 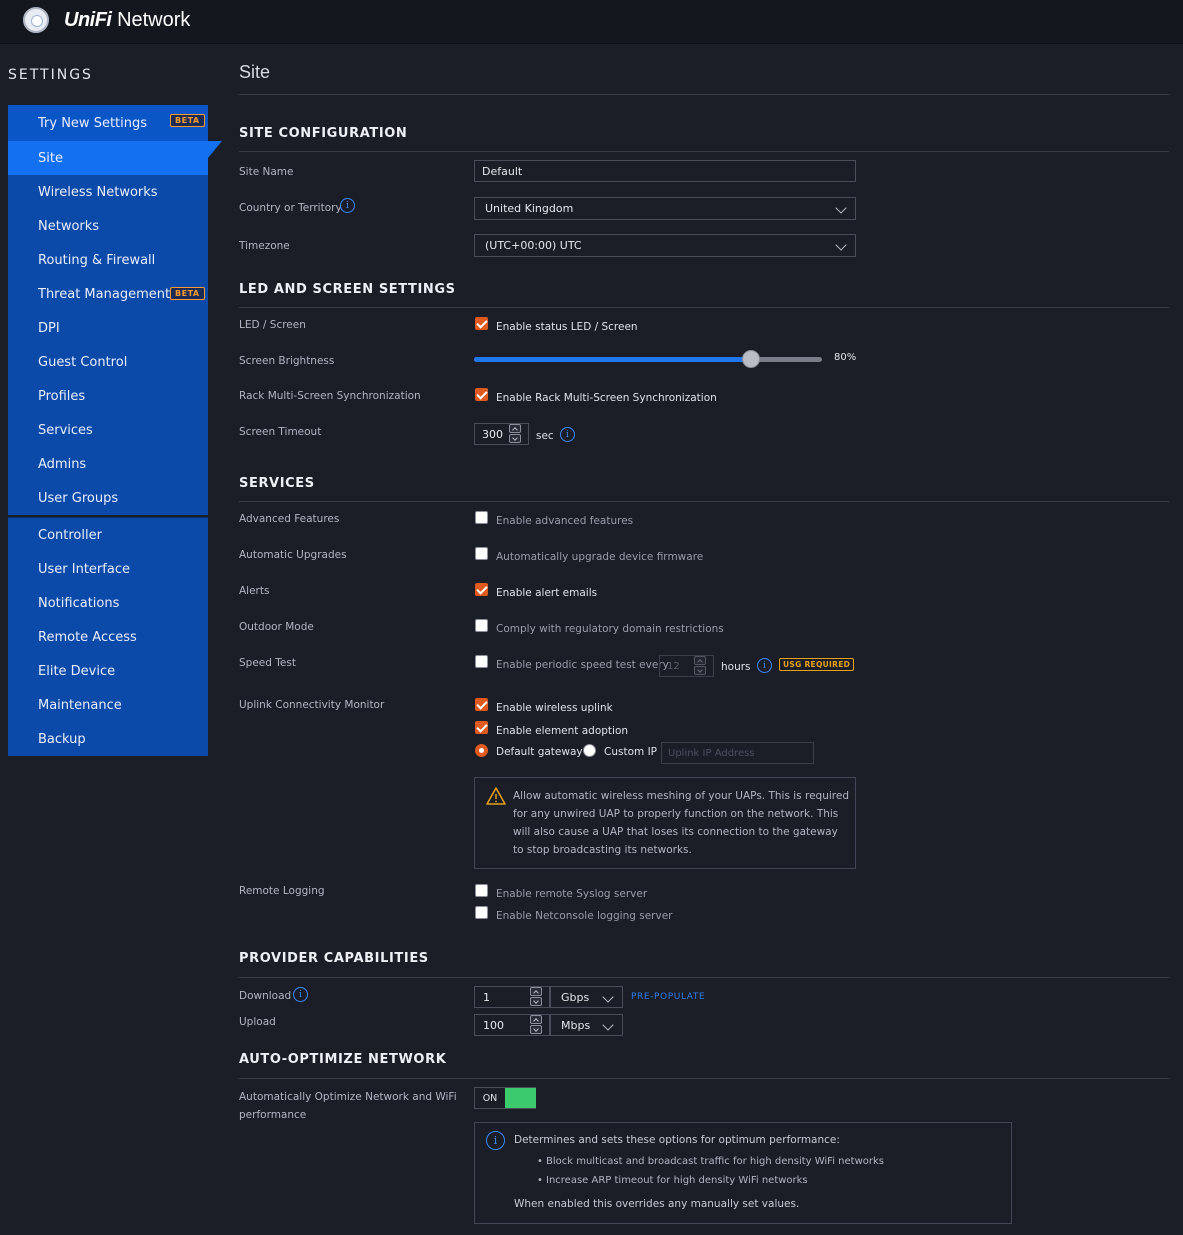 What do you see at coordinates (36, 20) in the screenshot?
I see `unifi-logo-icon` at bounding box center [36, 20].